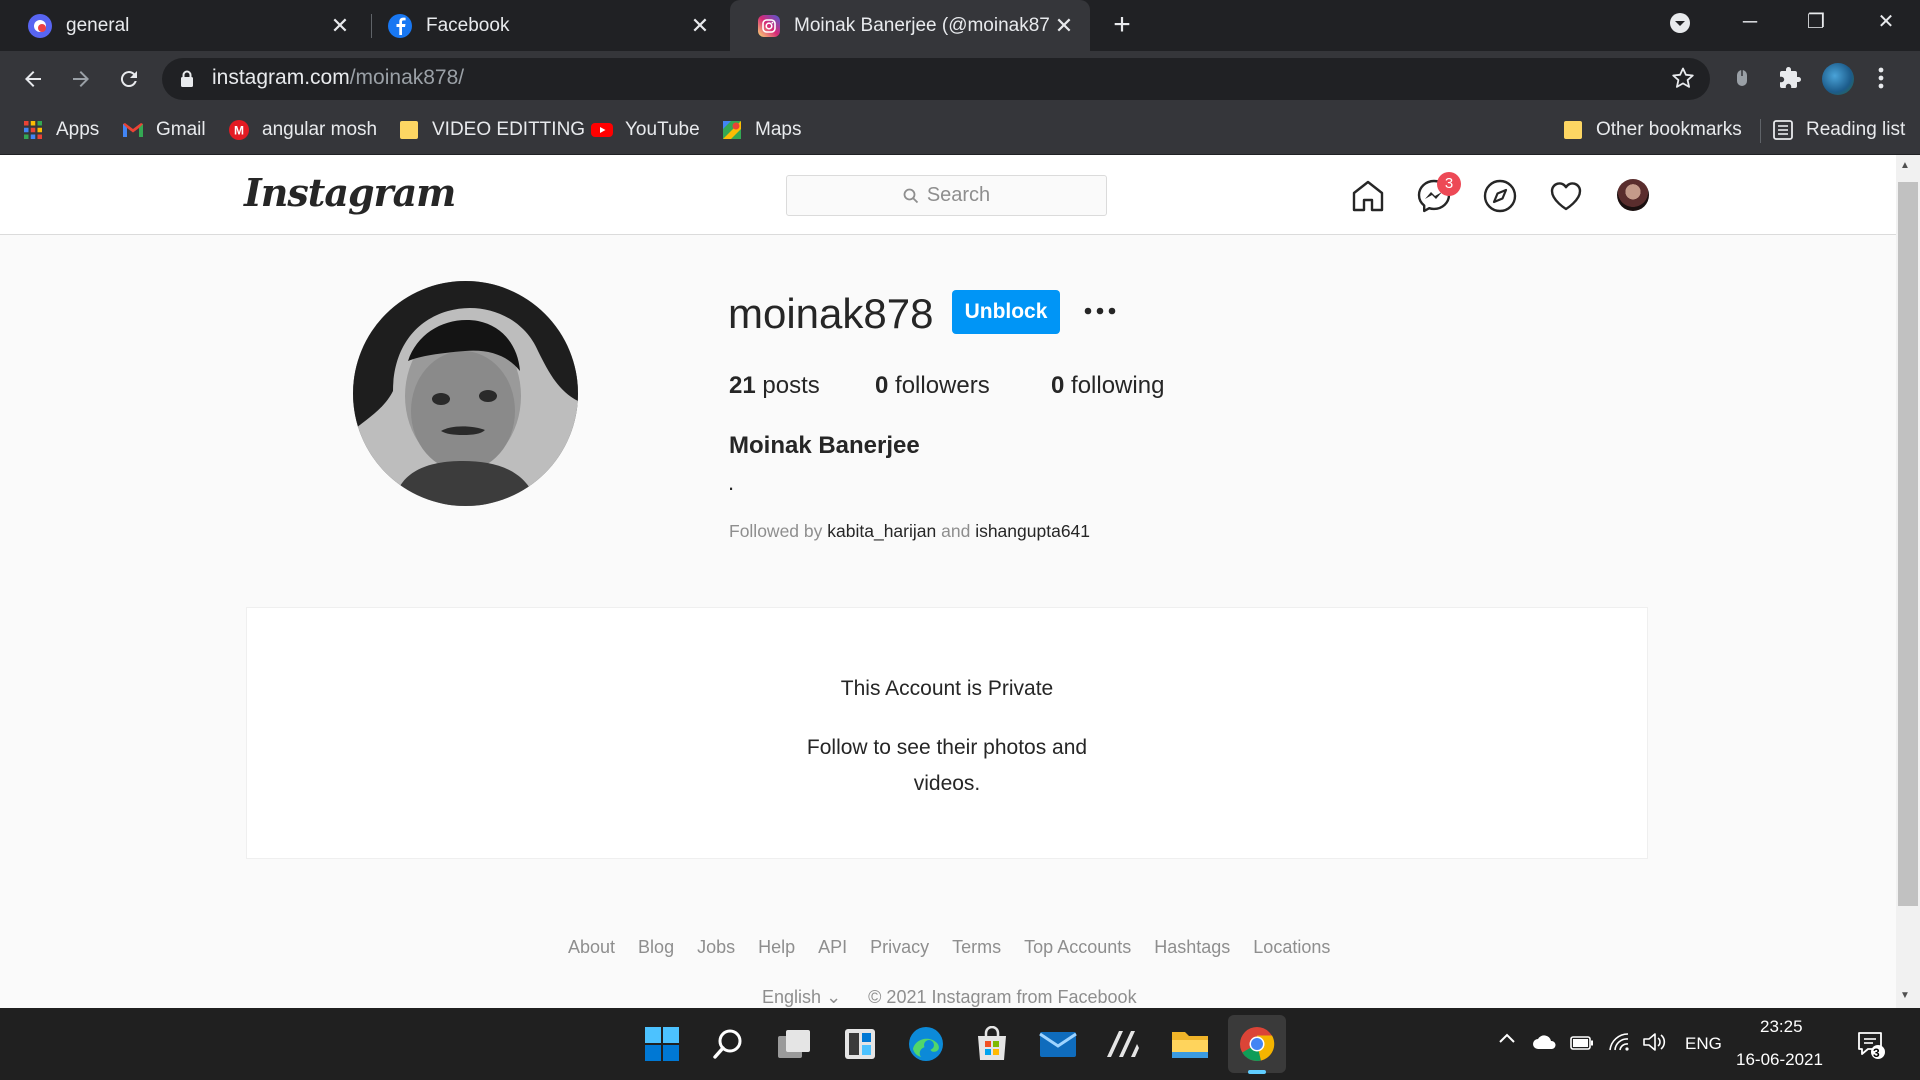 This screenshot has width=1920, height=1080. Describe the element at coordinates (716, 947) in the screenshot. I see `footer-link: Jobs` at that location.